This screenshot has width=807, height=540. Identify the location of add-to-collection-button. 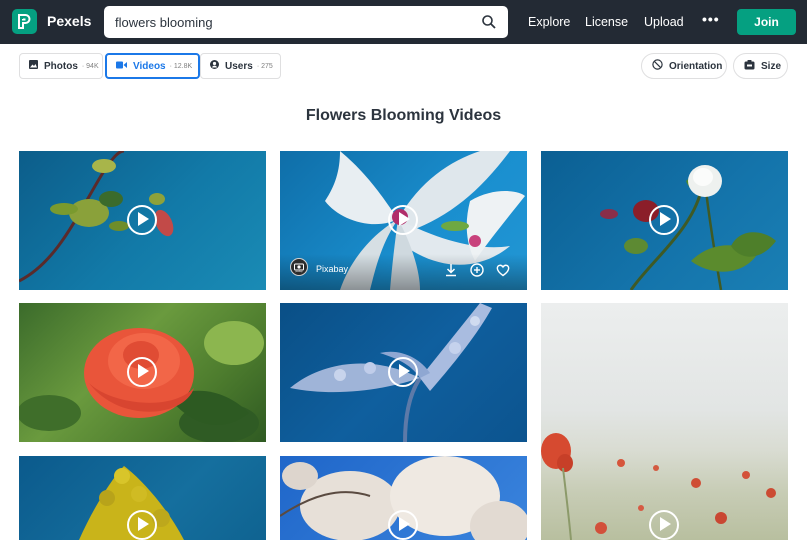
(477, 270).